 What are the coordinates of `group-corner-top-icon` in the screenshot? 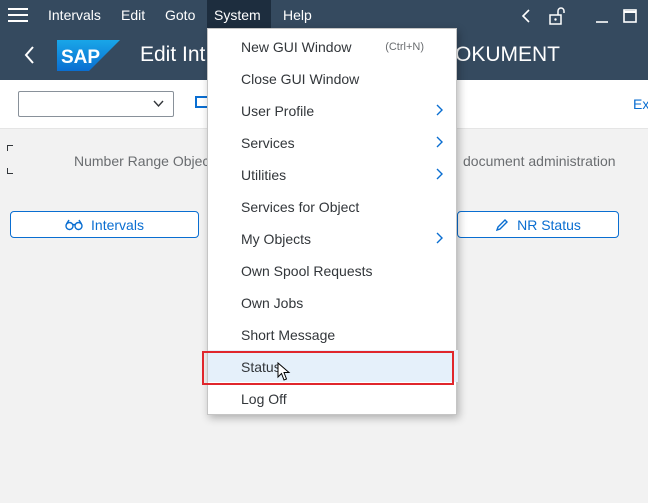 It's located at (10, 148).